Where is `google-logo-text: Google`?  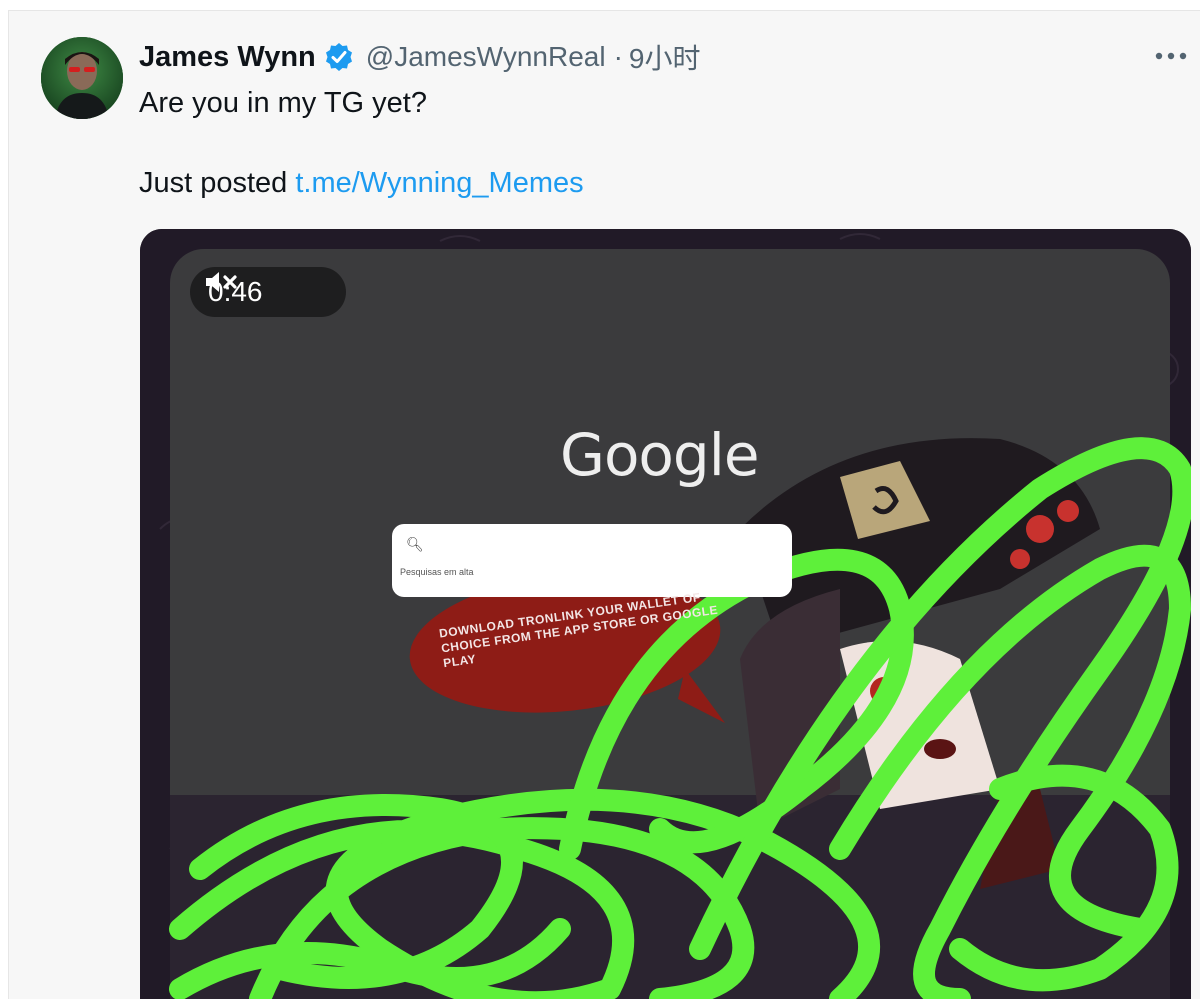 google-logo-text: Google is located at coordinates (660, 455).